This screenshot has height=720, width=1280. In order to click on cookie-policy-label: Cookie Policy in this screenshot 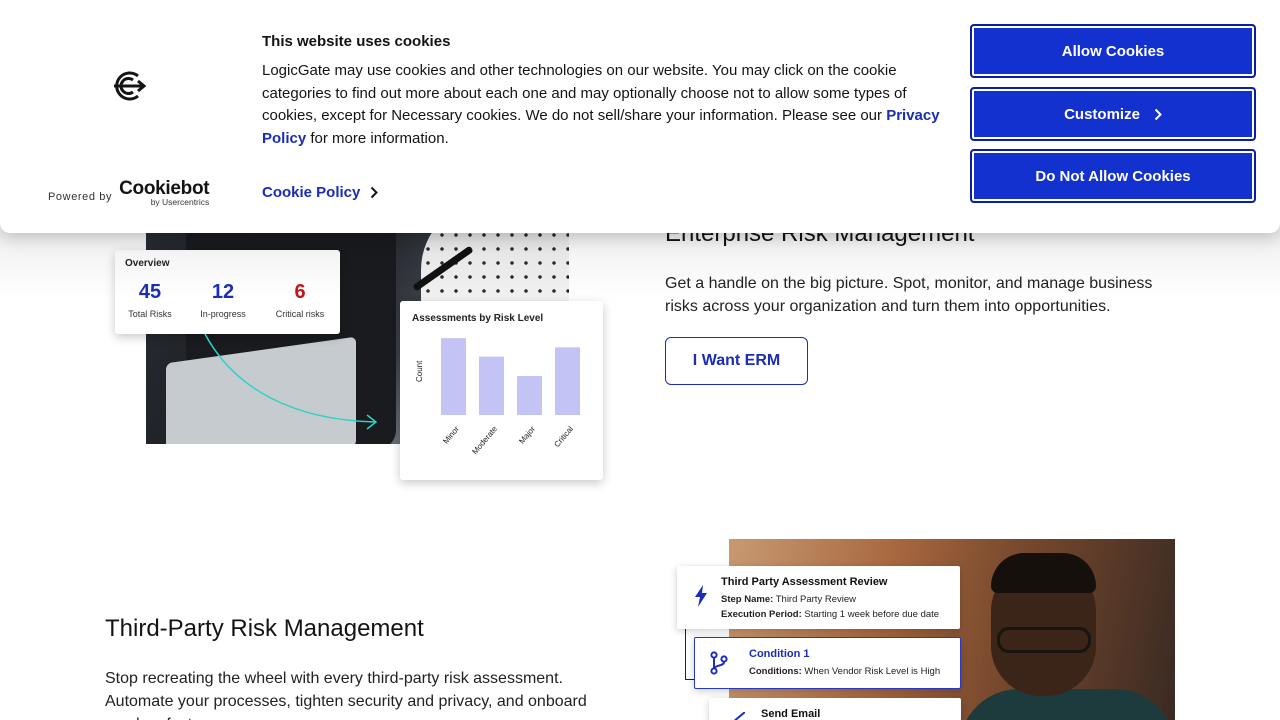, I will do `click(311, 192)`.